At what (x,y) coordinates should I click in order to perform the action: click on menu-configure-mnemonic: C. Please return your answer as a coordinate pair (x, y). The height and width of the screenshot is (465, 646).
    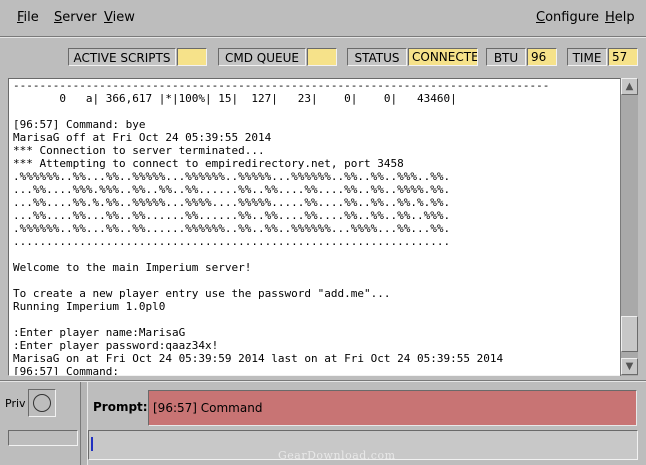
    Looking at the image, I should click on (541, 17).